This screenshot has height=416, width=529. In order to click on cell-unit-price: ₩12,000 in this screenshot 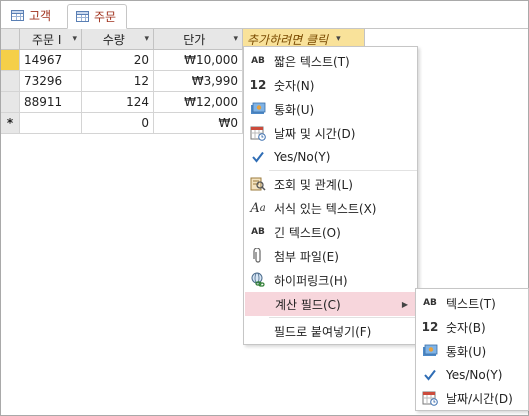, I will do `click(198, 102)`.